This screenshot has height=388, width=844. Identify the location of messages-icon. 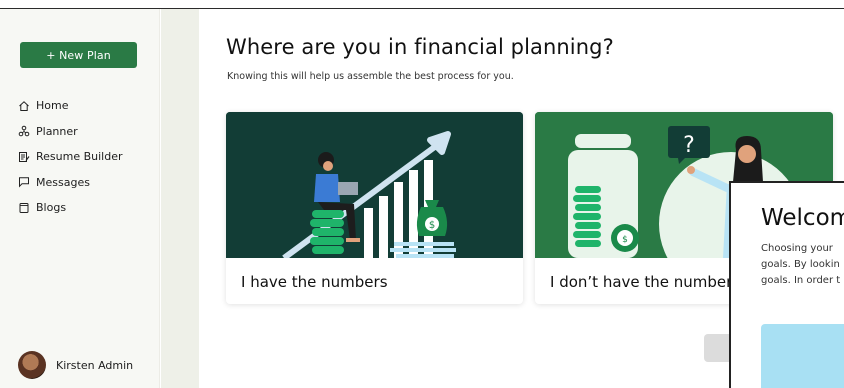
(24, 182).